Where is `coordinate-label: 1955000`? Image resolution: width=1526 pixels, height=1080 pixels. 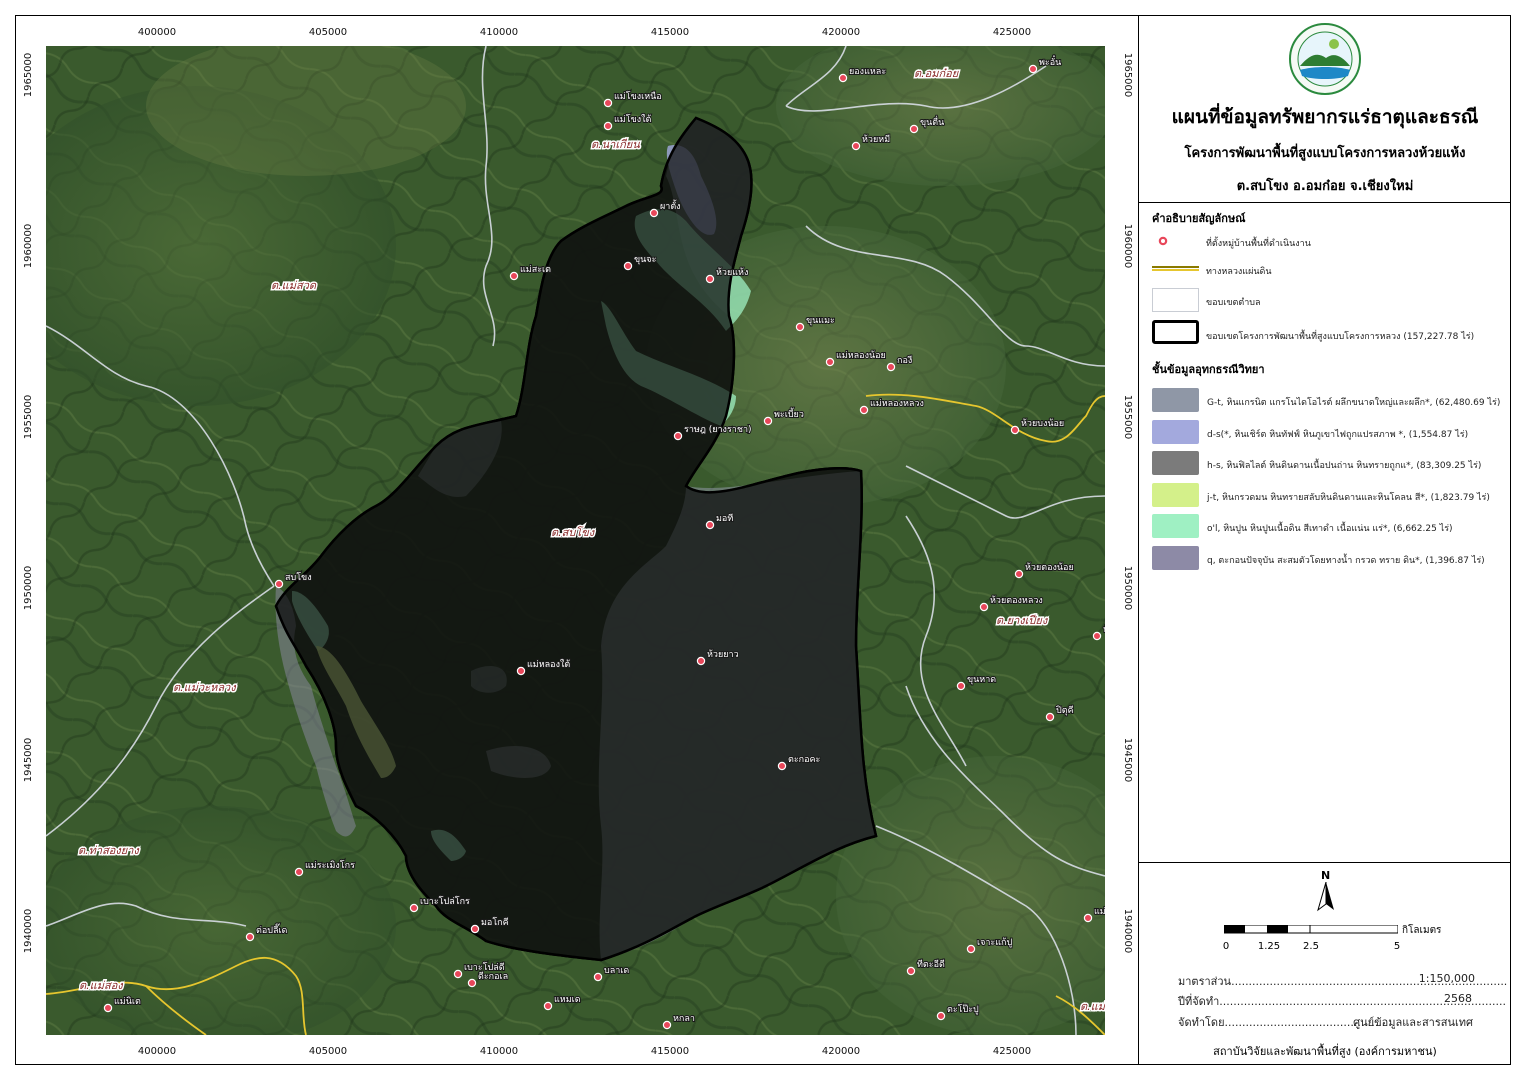 coordinate-label: 1955000 is located at coordinates (28, 417).